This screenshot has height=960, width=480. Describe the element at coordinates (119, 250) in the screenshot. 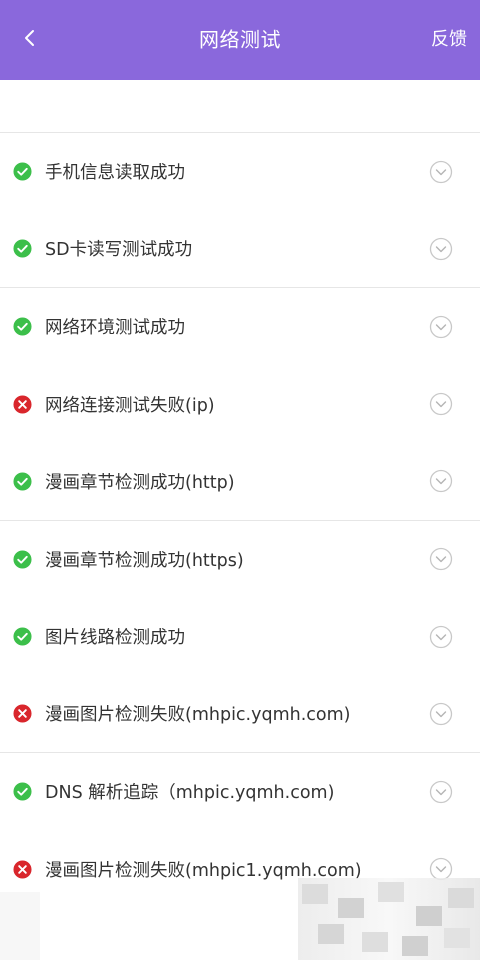

I see `list-item-label: SD卡读写测试成功` at that location.